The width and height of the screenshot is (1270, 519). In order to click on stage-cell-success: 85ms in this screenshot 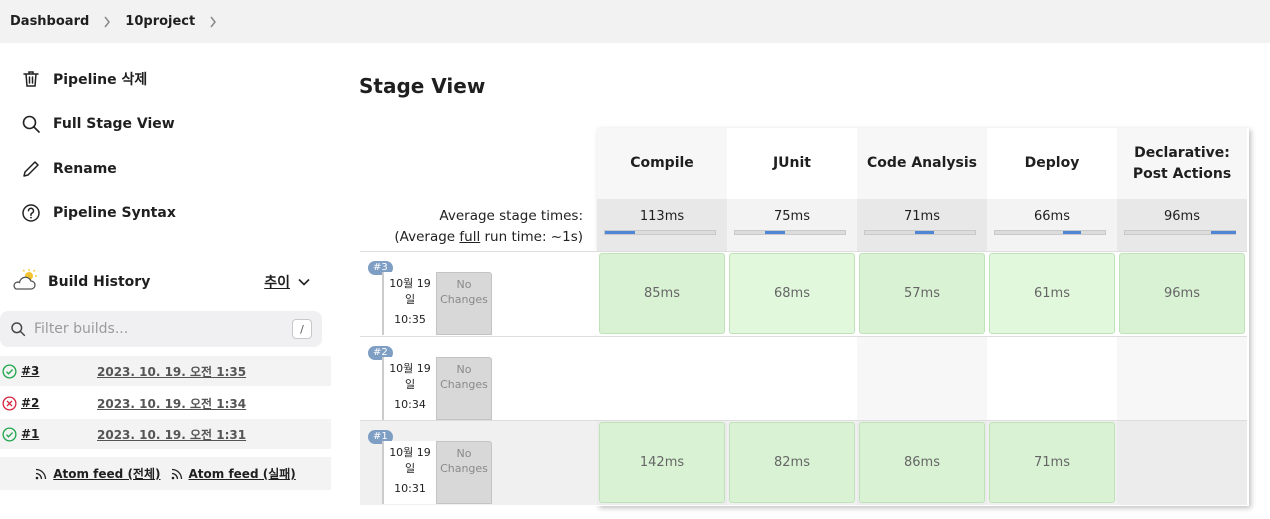, I will do `click(662, 293)`.